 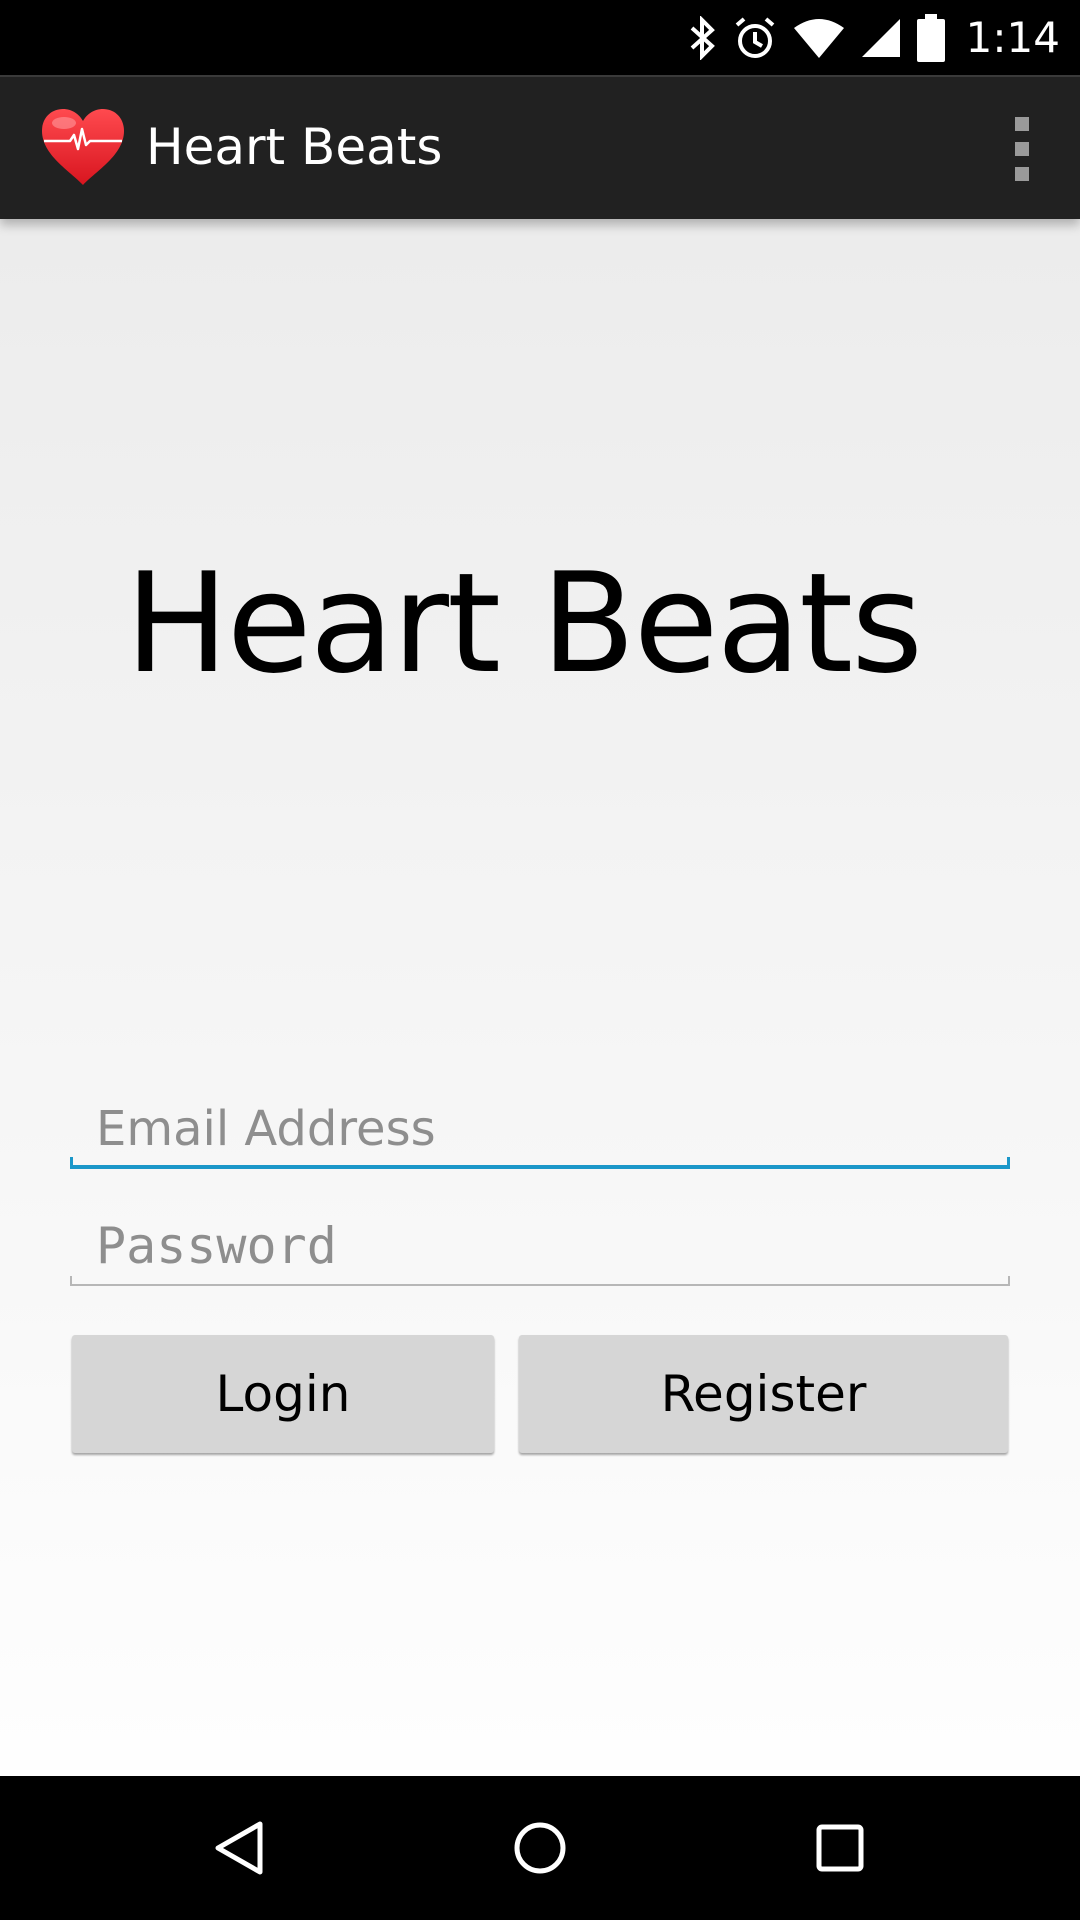 I want to click on home-icon, so click(x=540, y=1848).